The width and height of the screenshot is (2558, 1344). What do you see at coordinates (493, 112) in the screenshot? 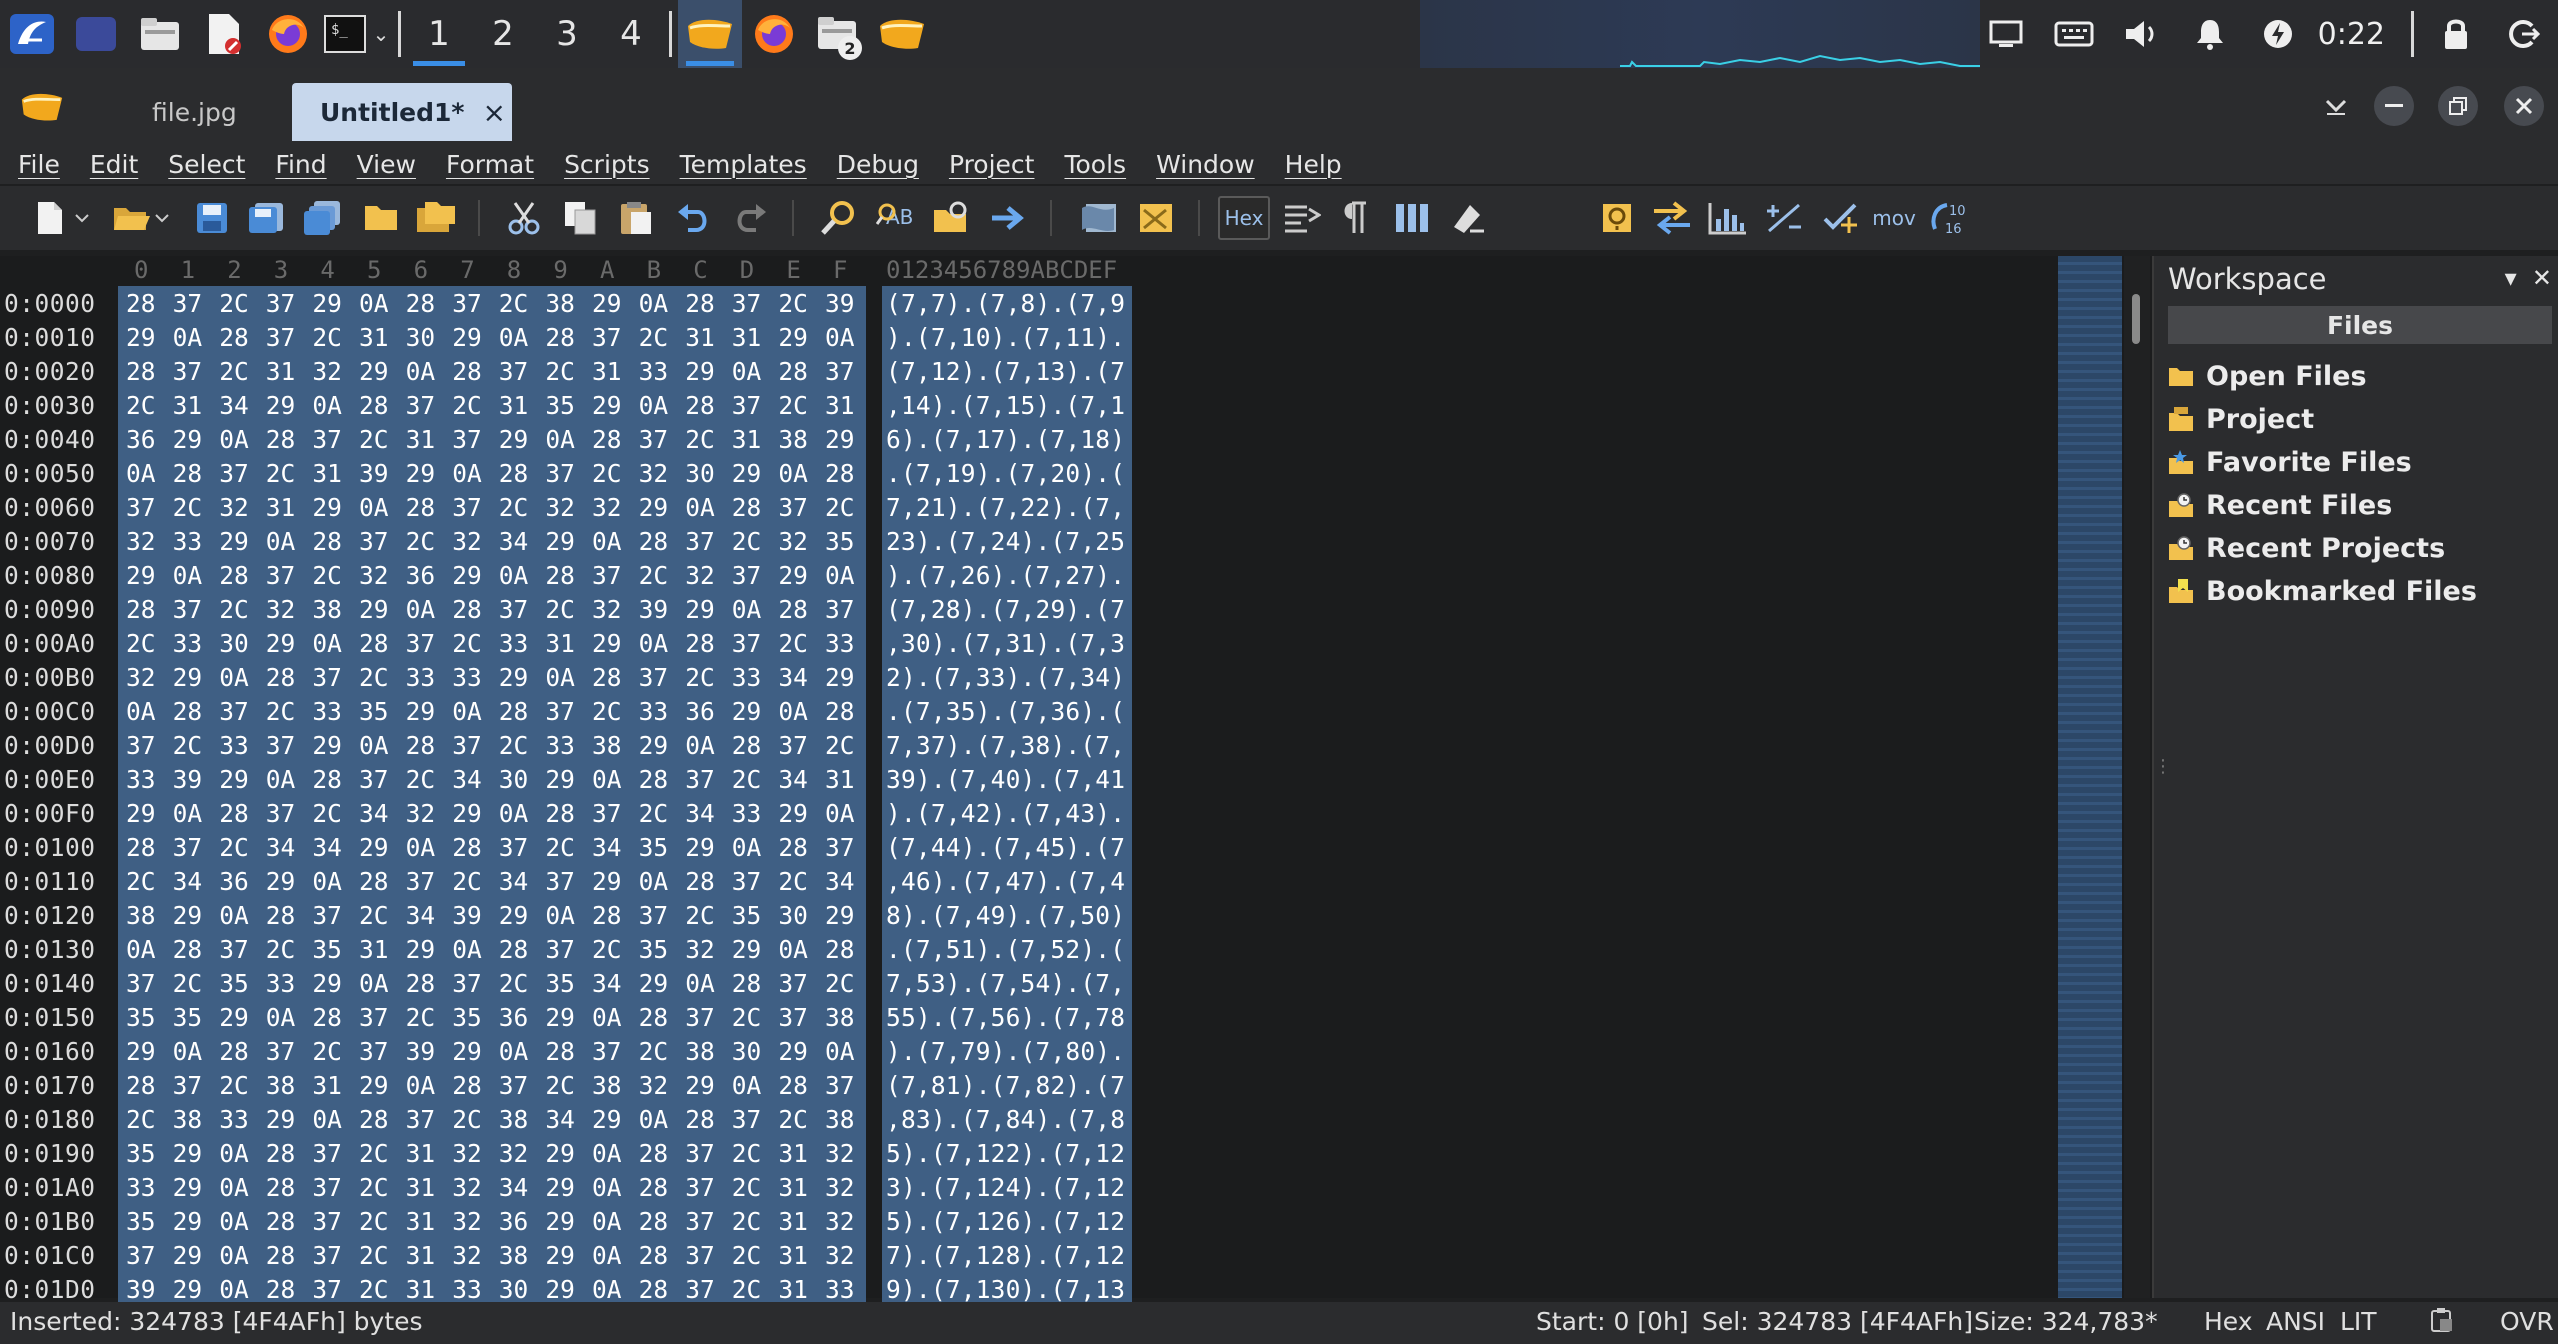
I see `close-tab-icon: ×` at bounding box center [493, 112].